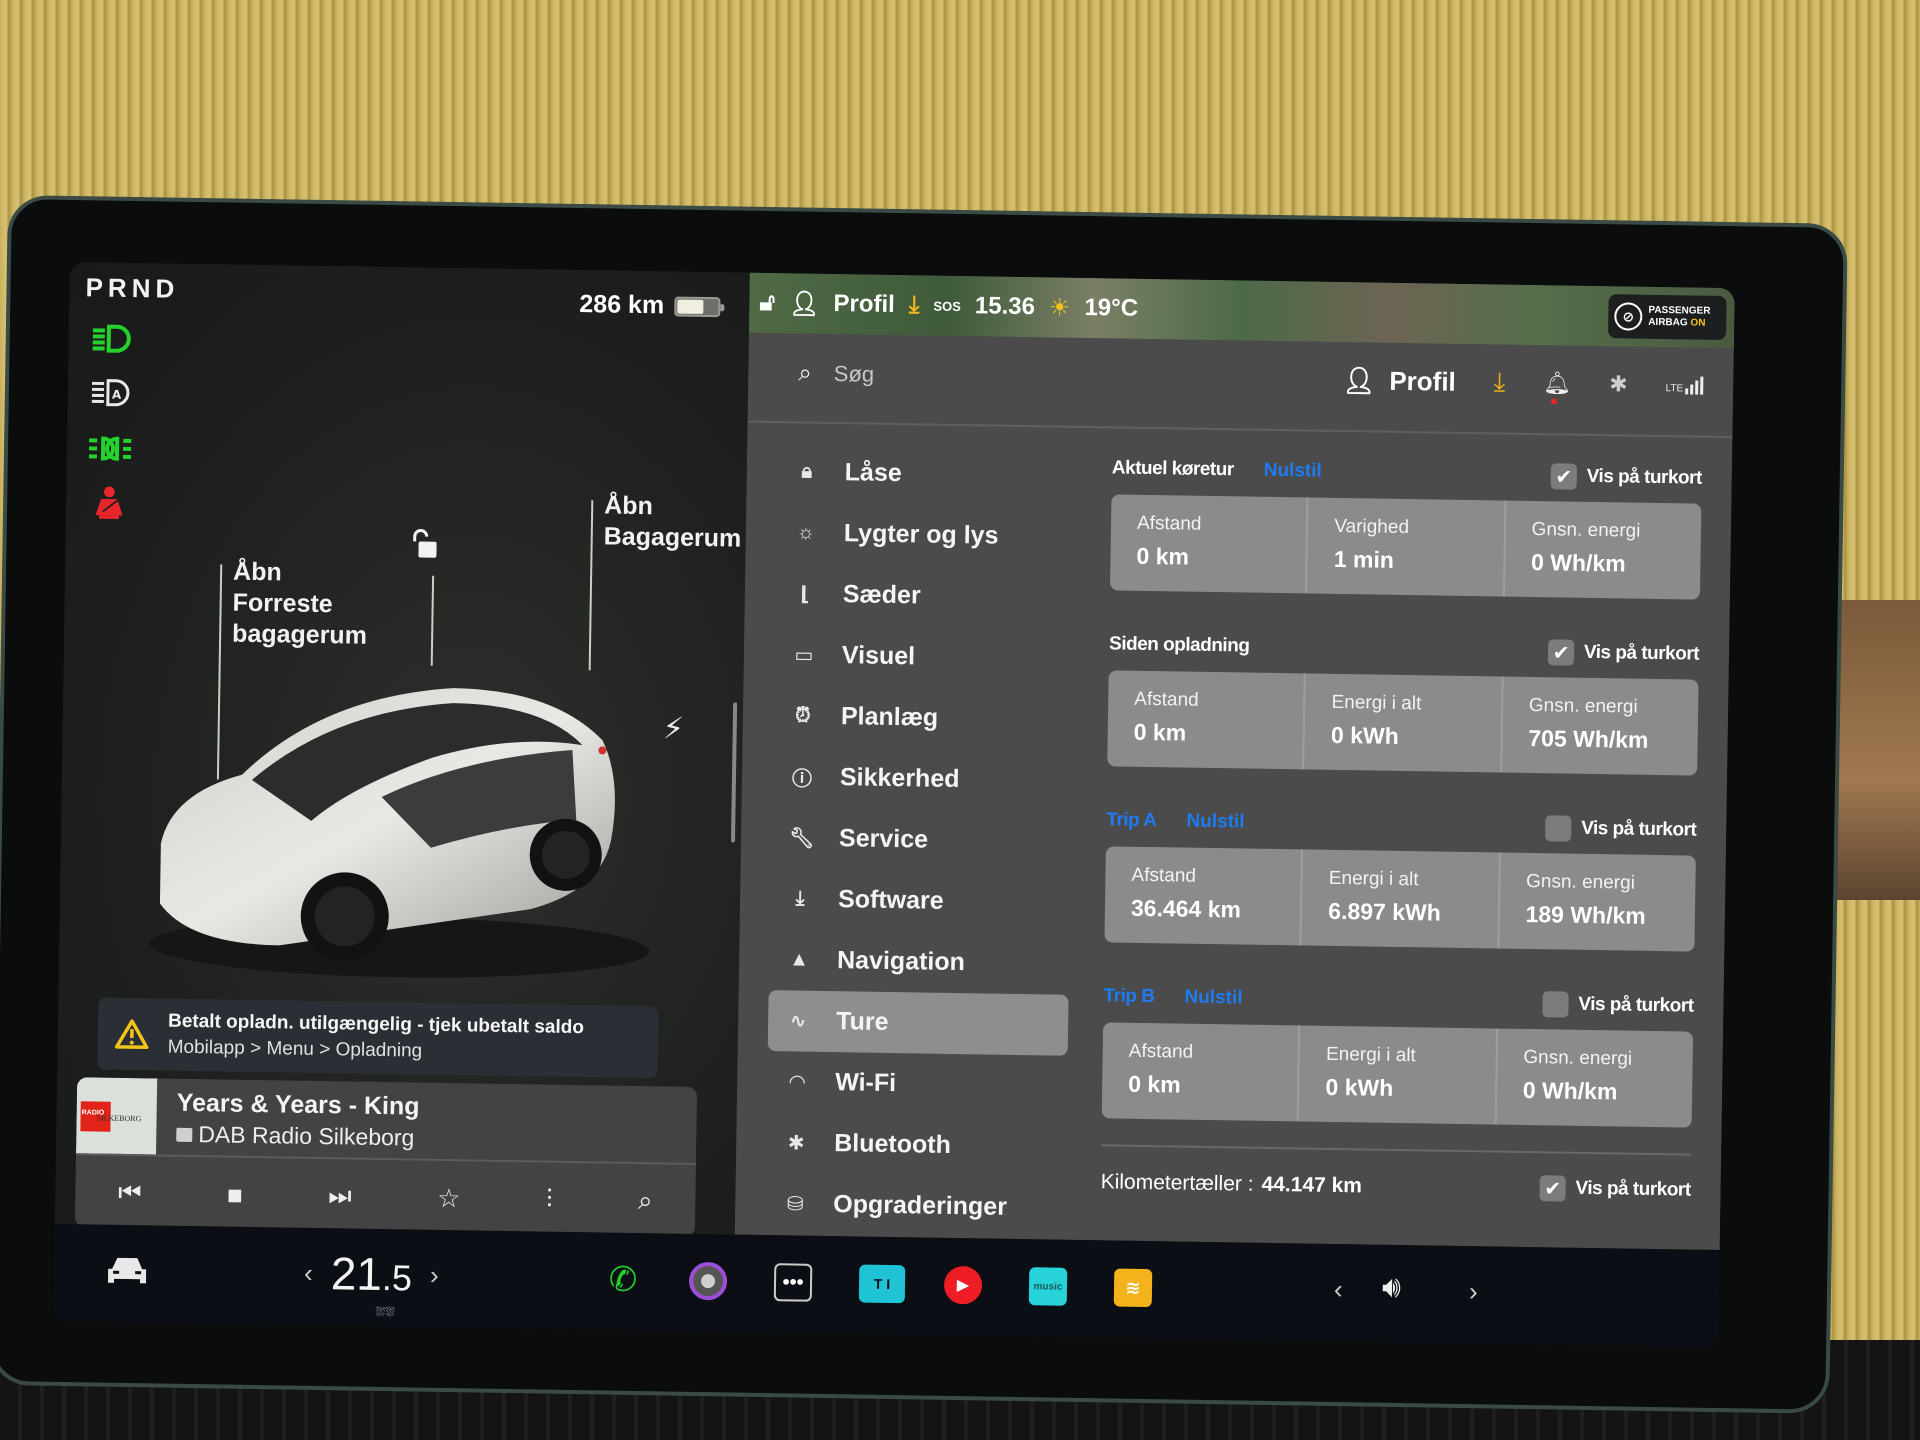  Describe the element at coordinates (963, 1285) in the screenshot. I see `youtube-music-app-icon: ▶` at that location.